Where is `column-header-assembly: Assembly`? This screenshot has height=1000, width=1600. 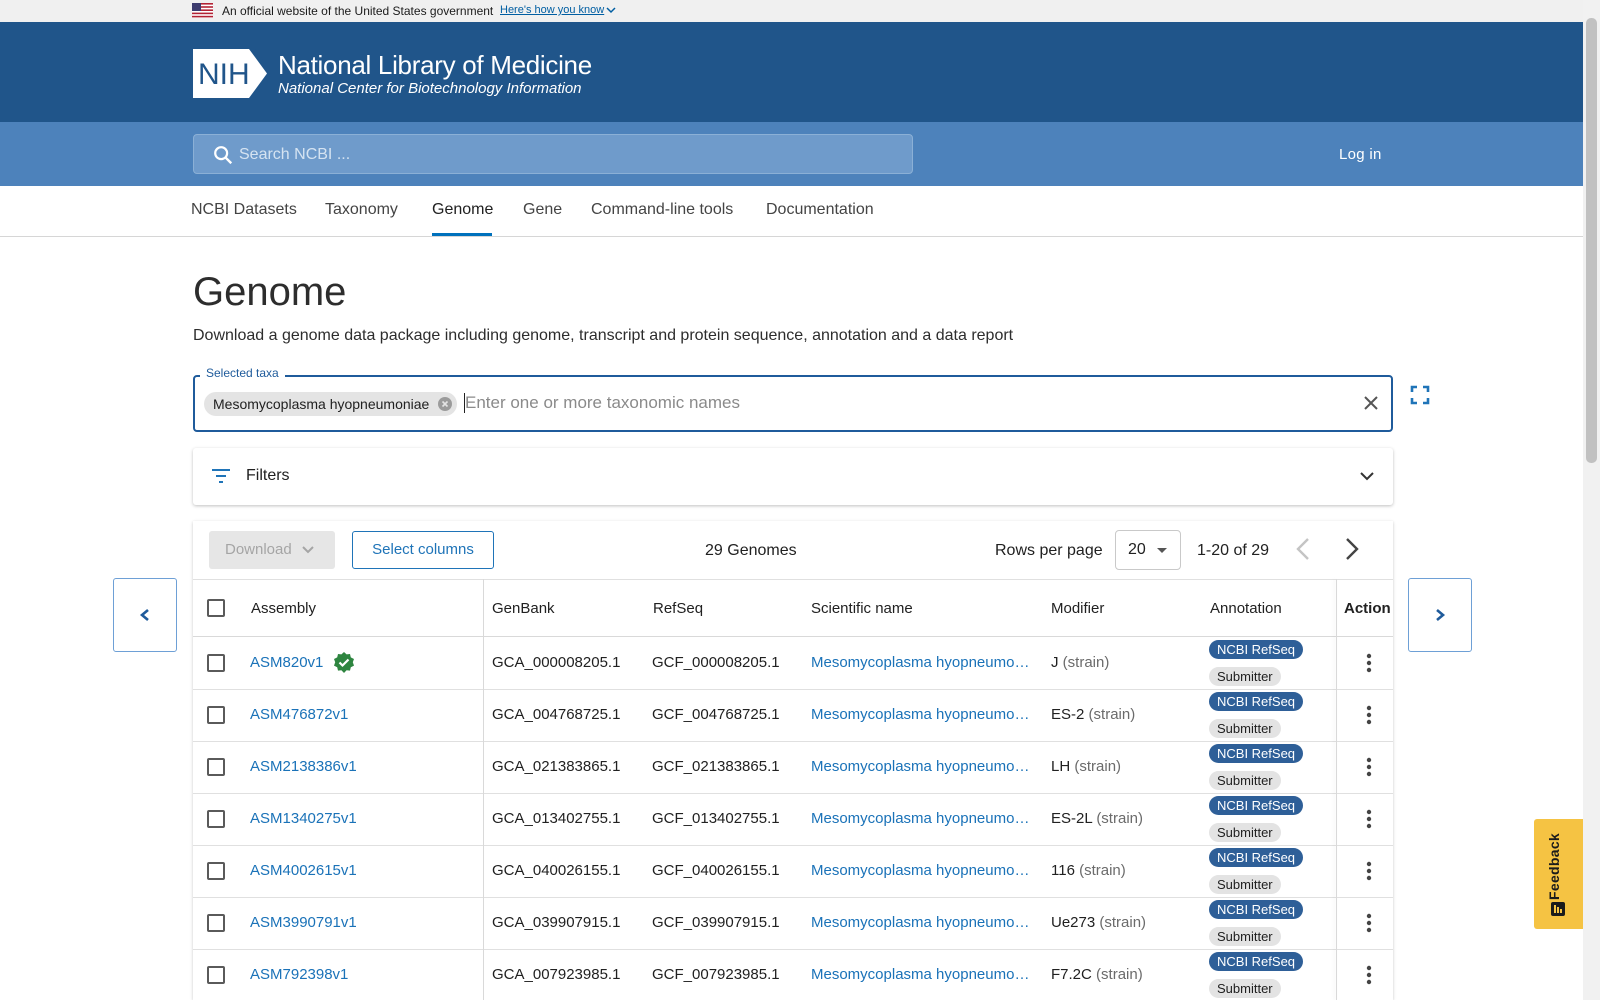 column-header-assembly: Assembly is located at coordinates (283, 608).